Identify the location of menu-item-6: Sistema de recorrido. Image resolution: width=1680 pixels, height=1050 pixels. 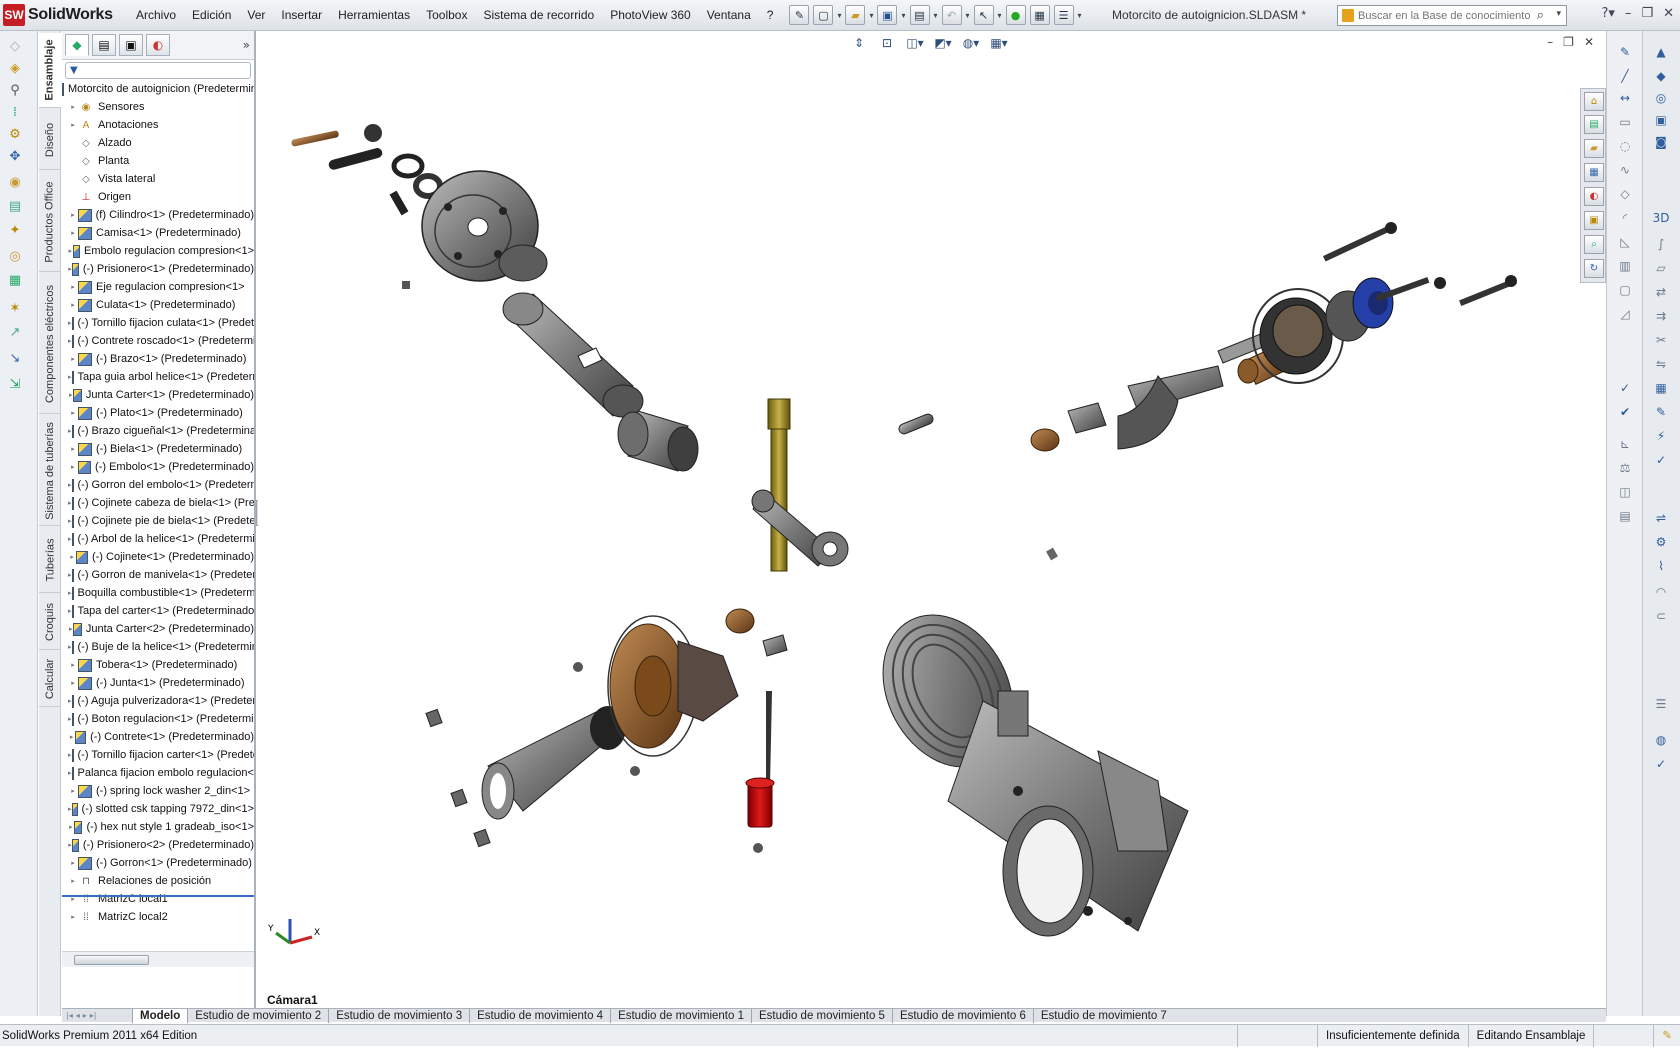
(538, 15).